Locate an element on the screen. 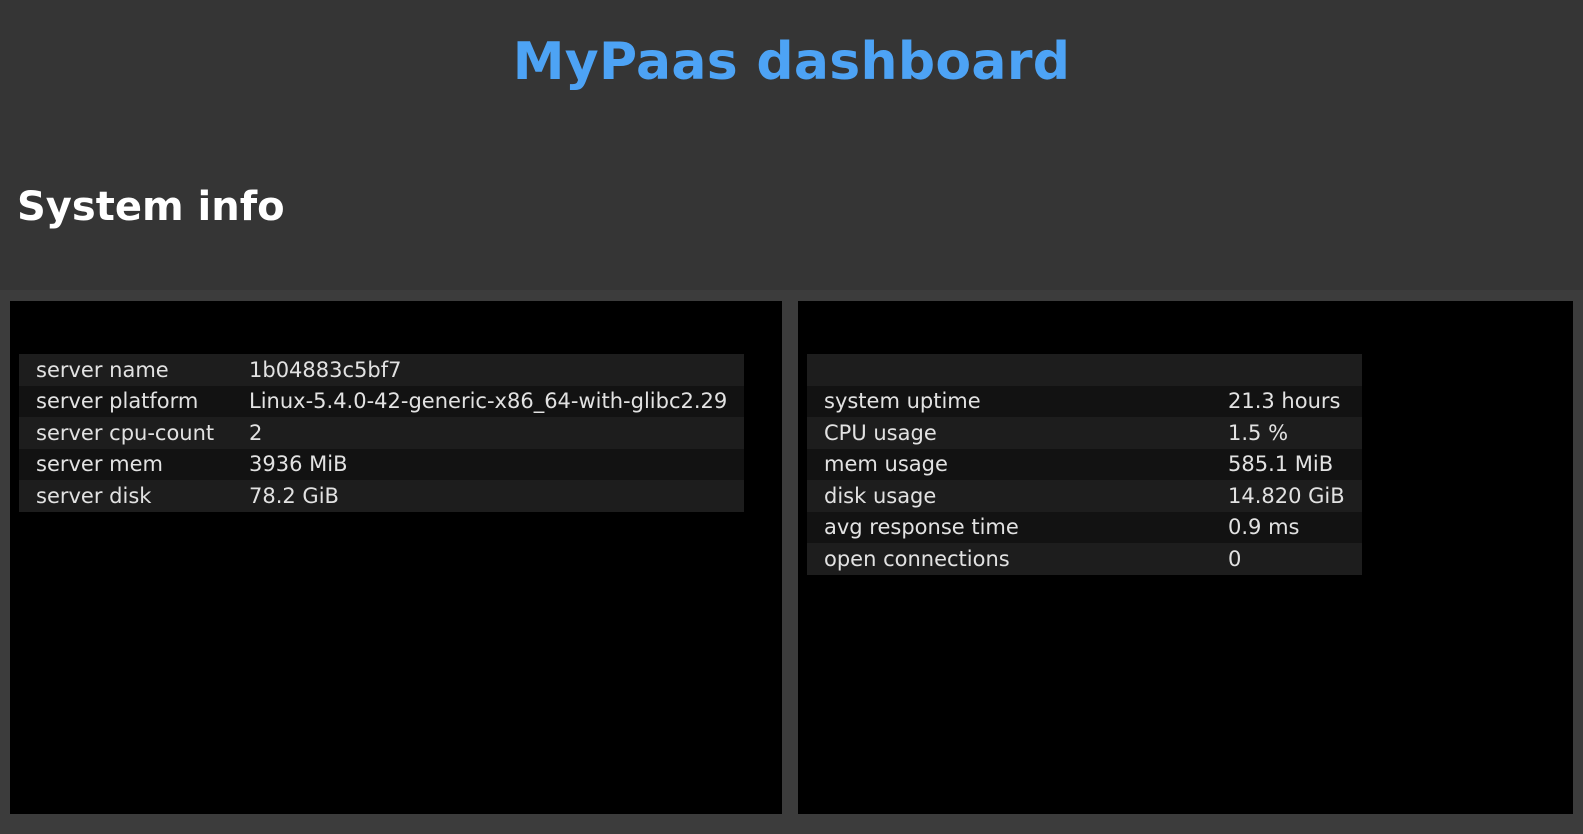 The width and height of the screenshot is (1583, 834). row-key: open connections is located at coordinates (1009, 559).